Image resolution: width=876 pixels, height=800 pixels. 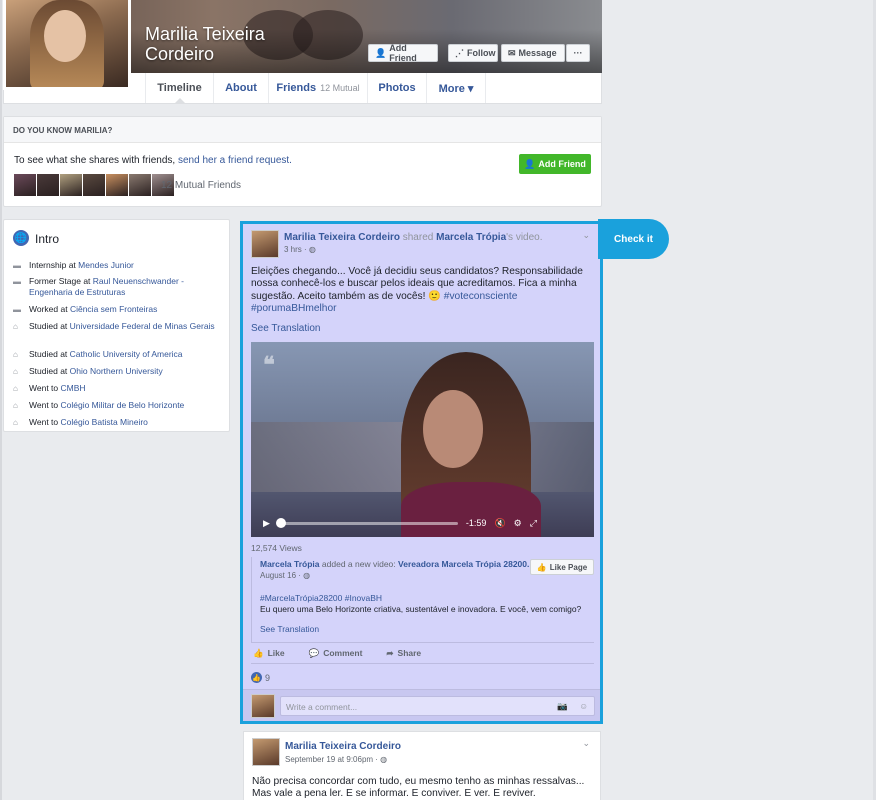 I want to click on public-globe-icon: ◍, so click(x=307, y=575).